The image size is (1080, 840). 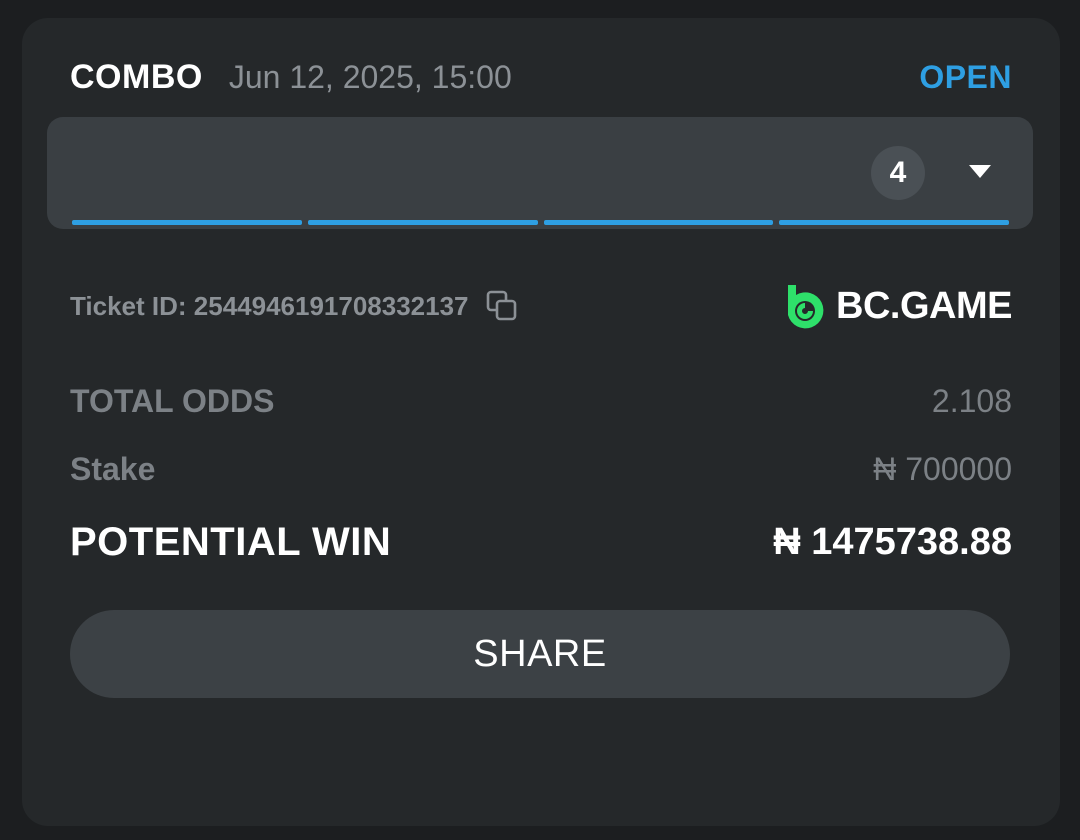 What do you see at coordinates (541, 306) in the screenshot?
I see `ticket-row: Ticket ID: 2544946191708332137 BC.GAME` at bounding box center [541, 306].